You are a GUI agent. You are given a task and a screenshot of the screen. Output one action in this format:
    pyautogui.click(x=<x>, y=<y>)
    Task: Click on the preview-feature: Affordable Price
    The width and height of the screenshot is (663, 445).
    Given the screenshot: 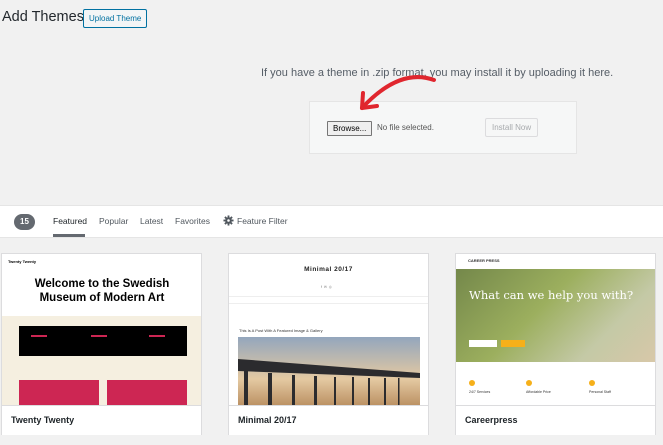 What is the action you would take?
    pyautogui.click(x=538, y=387)
    